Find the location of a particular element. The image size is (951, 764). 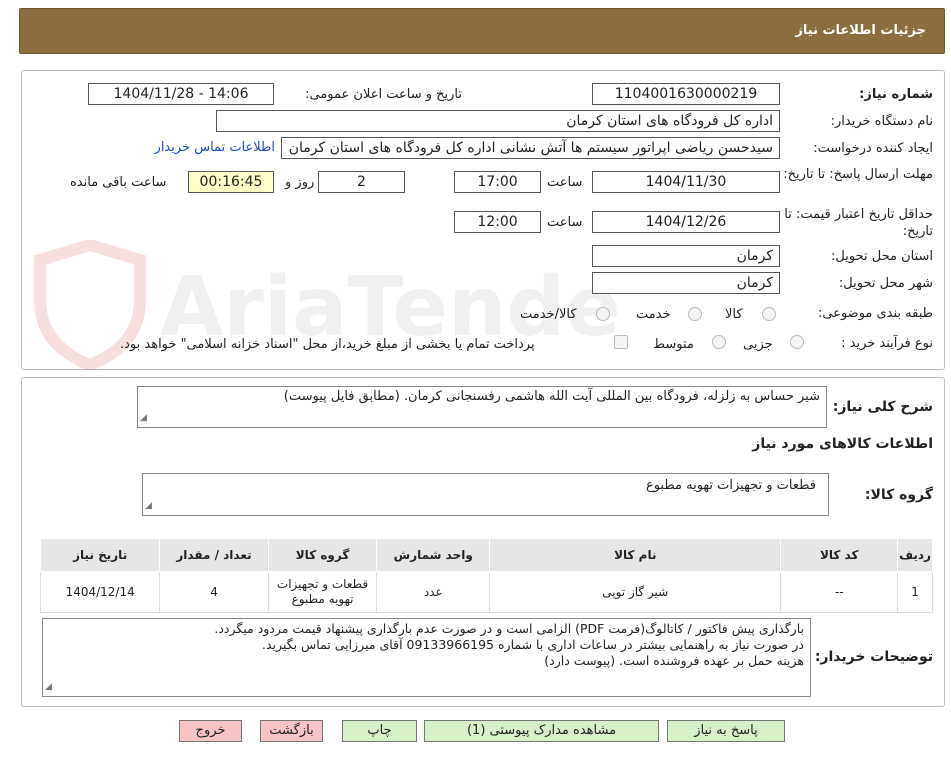

buyer-org-label: نام دستگاه خریدار: is located at coordinates (881, 121).